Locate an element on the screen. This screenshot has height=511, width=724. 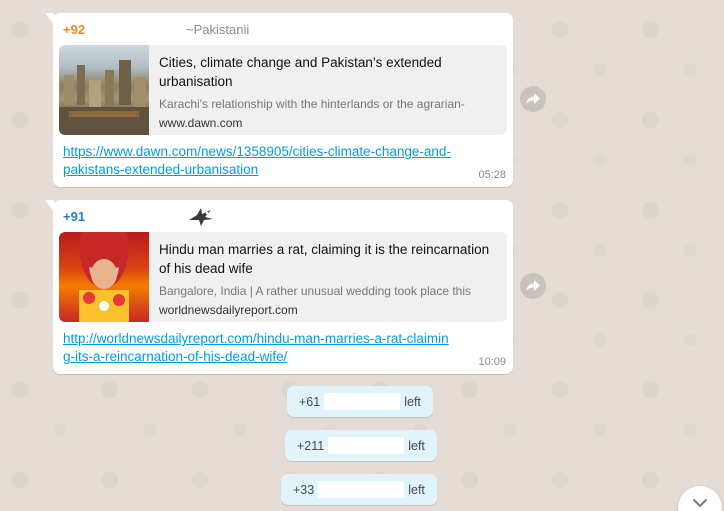
system-notice: +211 left is located at coordinates (361, 445).